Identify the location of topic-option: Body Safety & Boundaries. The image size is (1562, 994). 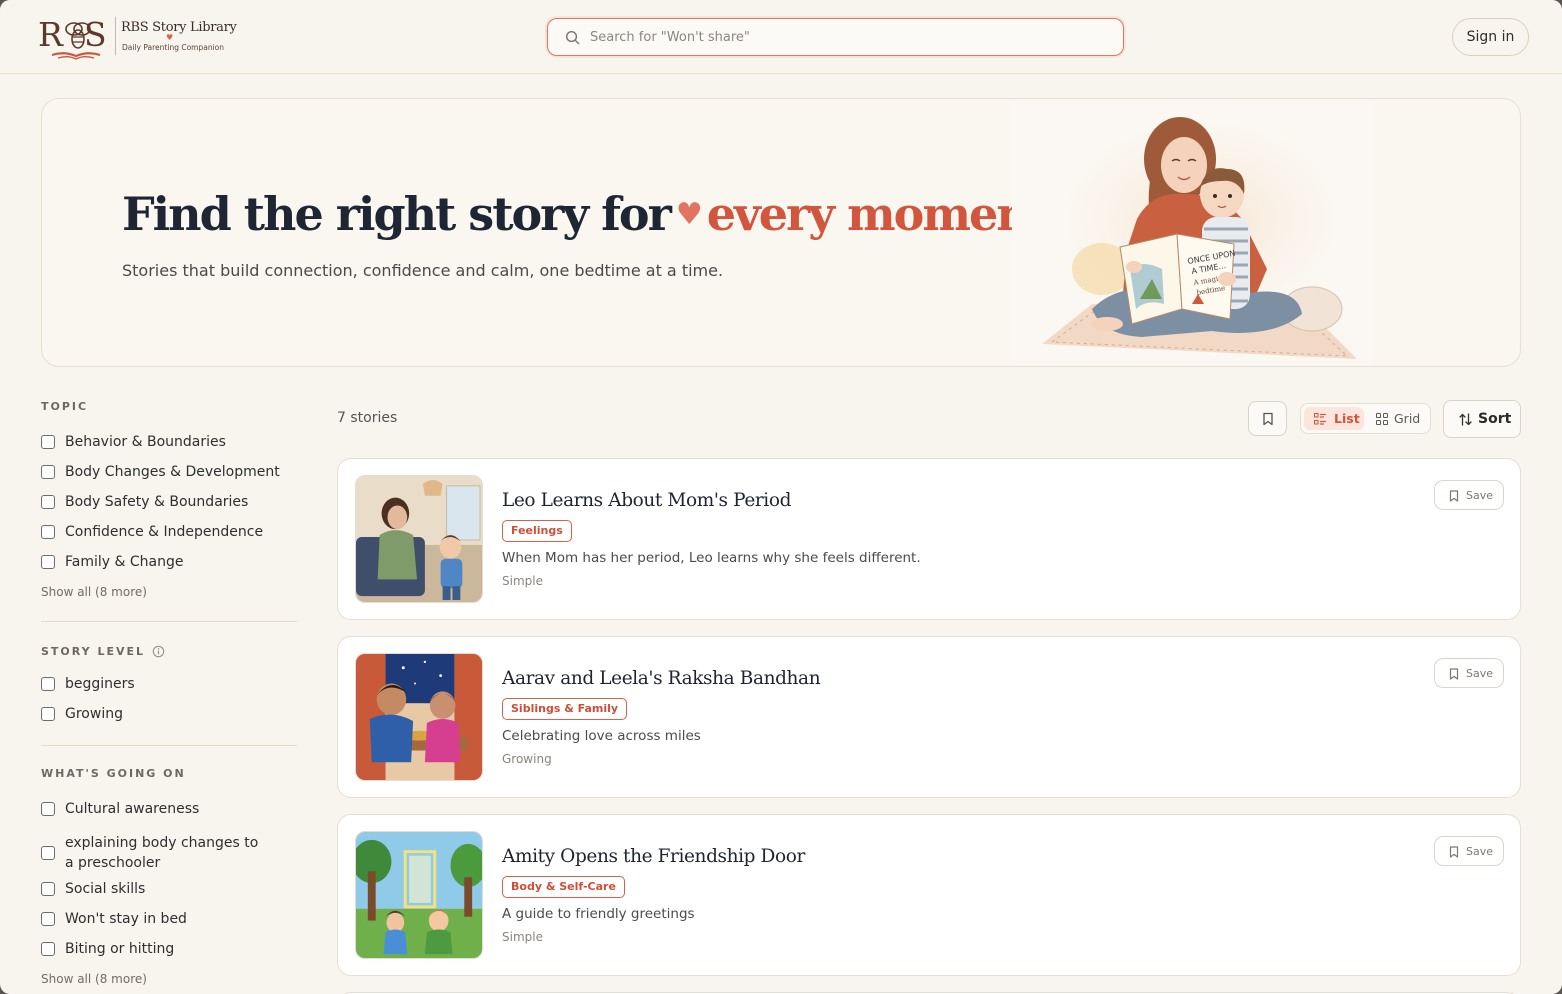
(169, 506).